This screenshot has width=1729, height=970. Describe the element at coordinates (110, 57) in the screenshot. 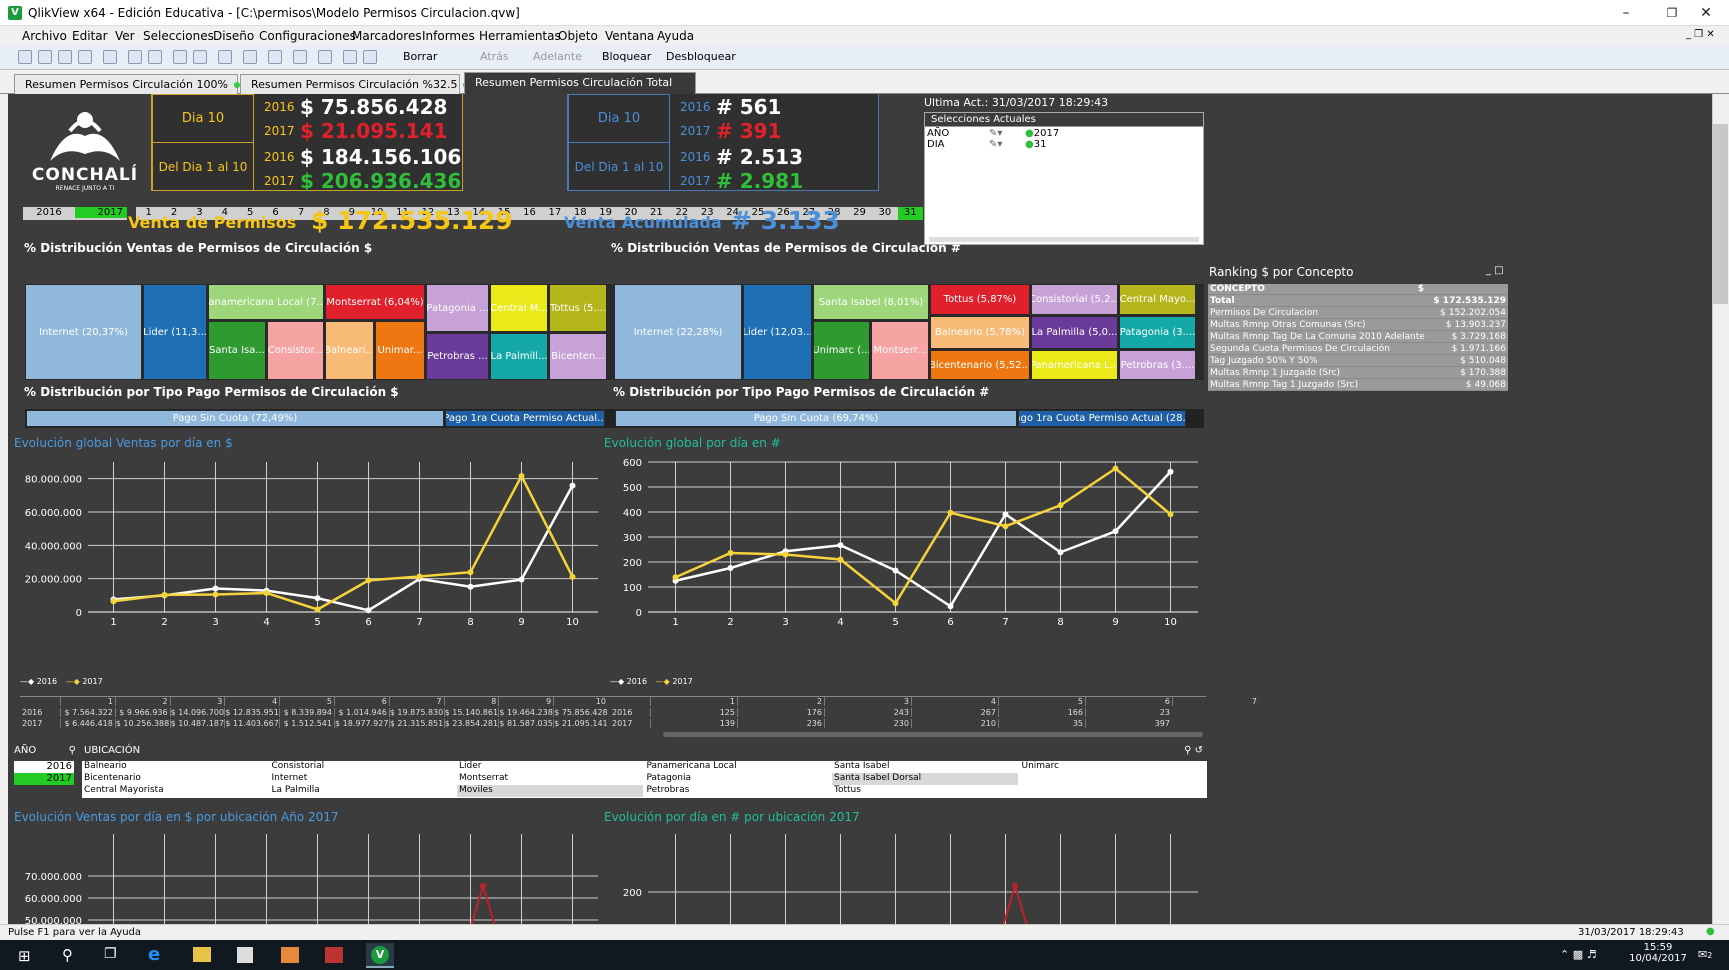

I see `print-icon` at that location.